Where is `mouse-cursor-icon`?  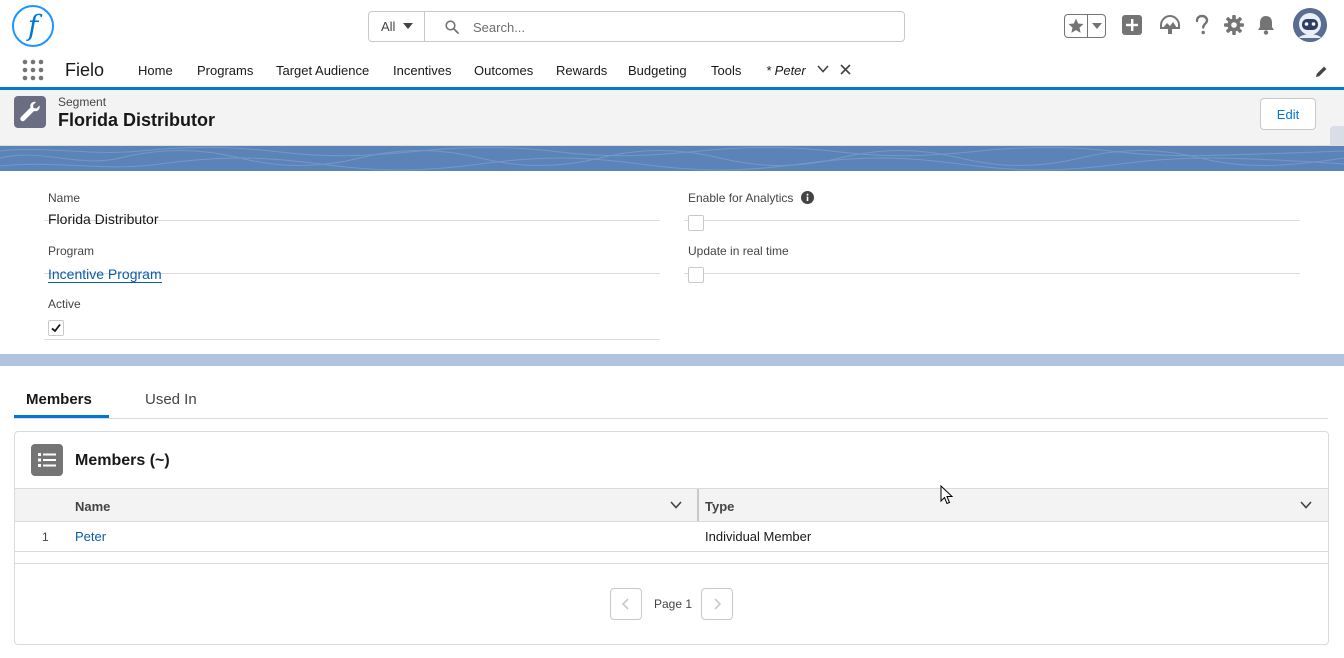
mouse-cursor-icon is located at coordinates (947, 495).